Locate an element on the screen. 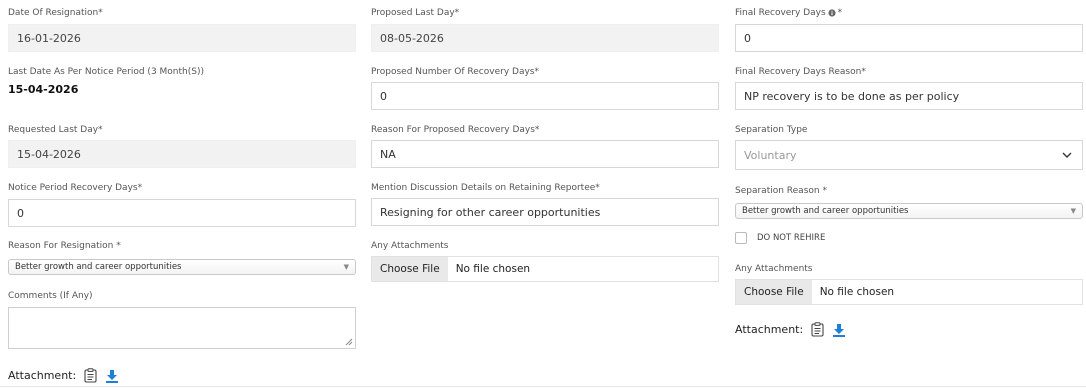  separation-reason-value: Better growth and career opportunities is located at coordinates (825, 211).